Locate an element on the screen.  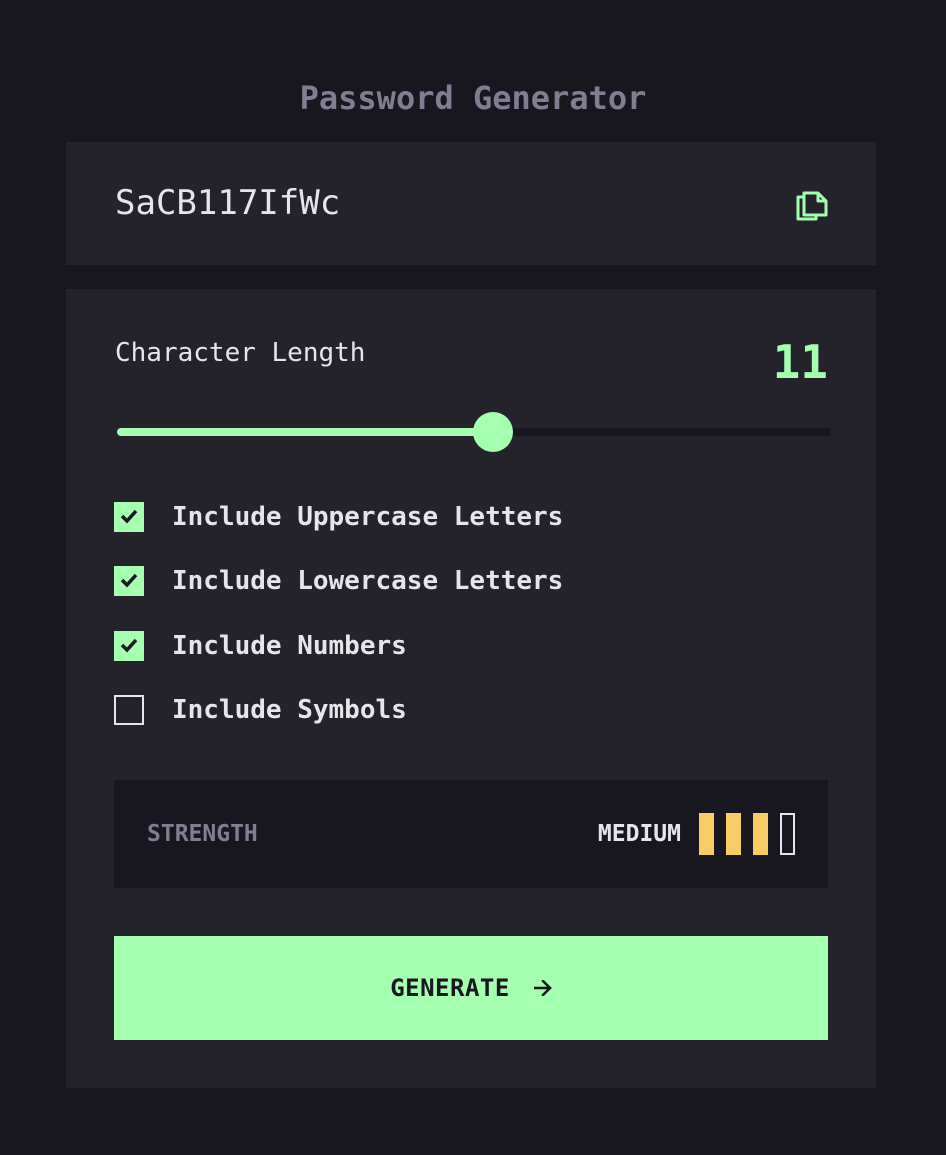
lowercase-checkbox is located at coordinates (129, 581).